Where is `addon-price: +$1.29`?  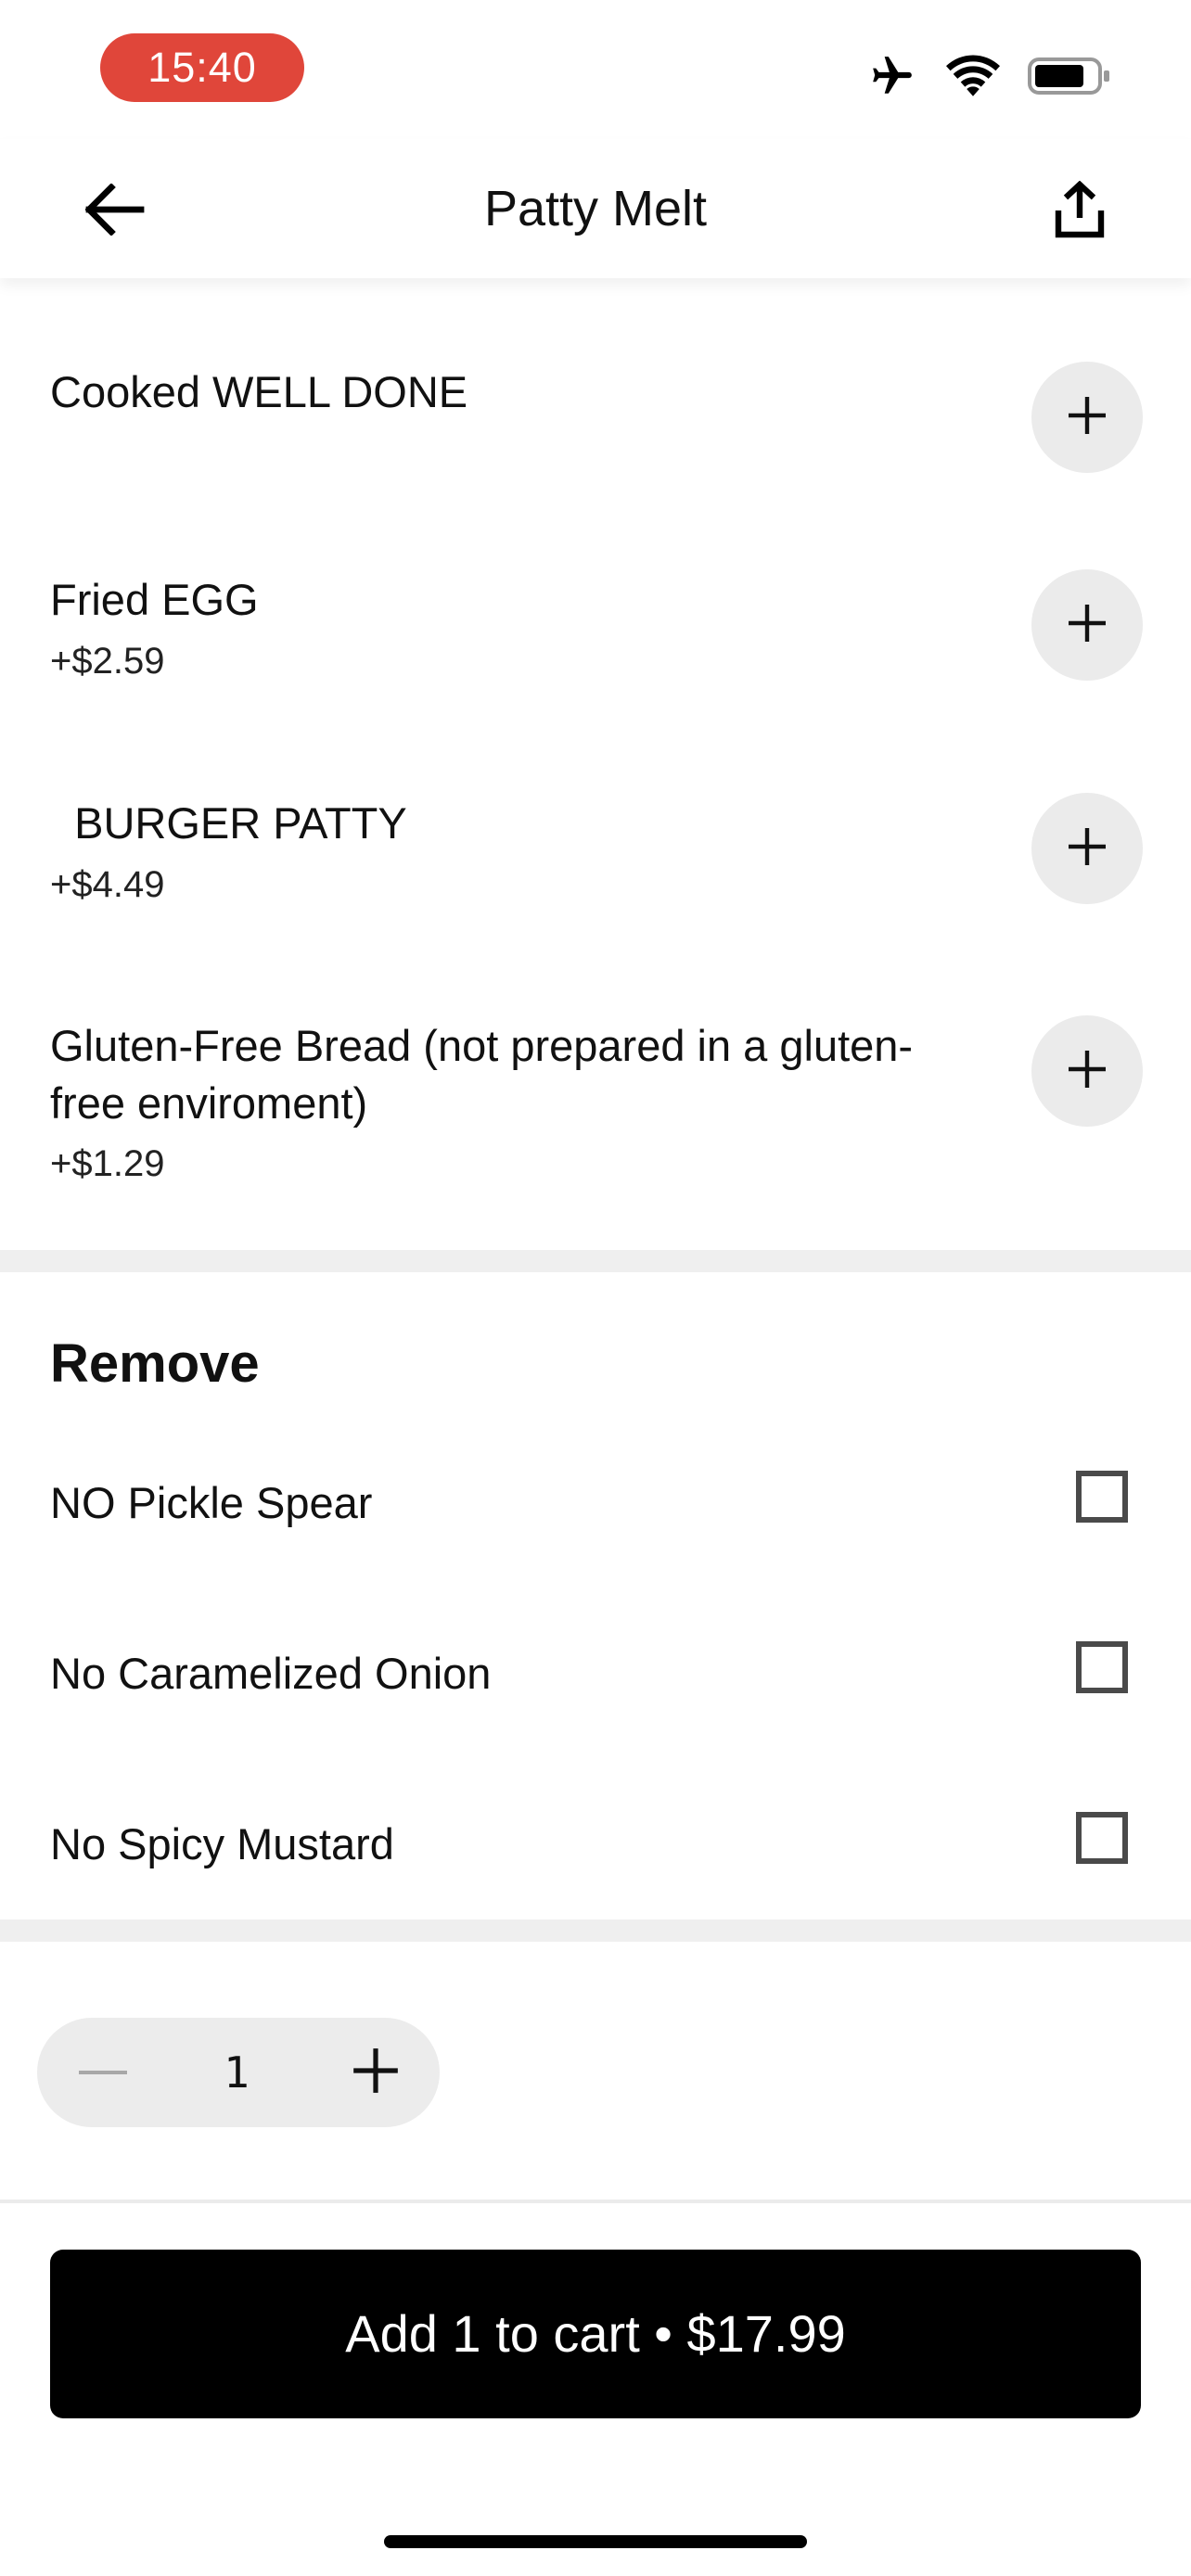 addon-price: +$1.29 is located at coordinates (108, 1163).